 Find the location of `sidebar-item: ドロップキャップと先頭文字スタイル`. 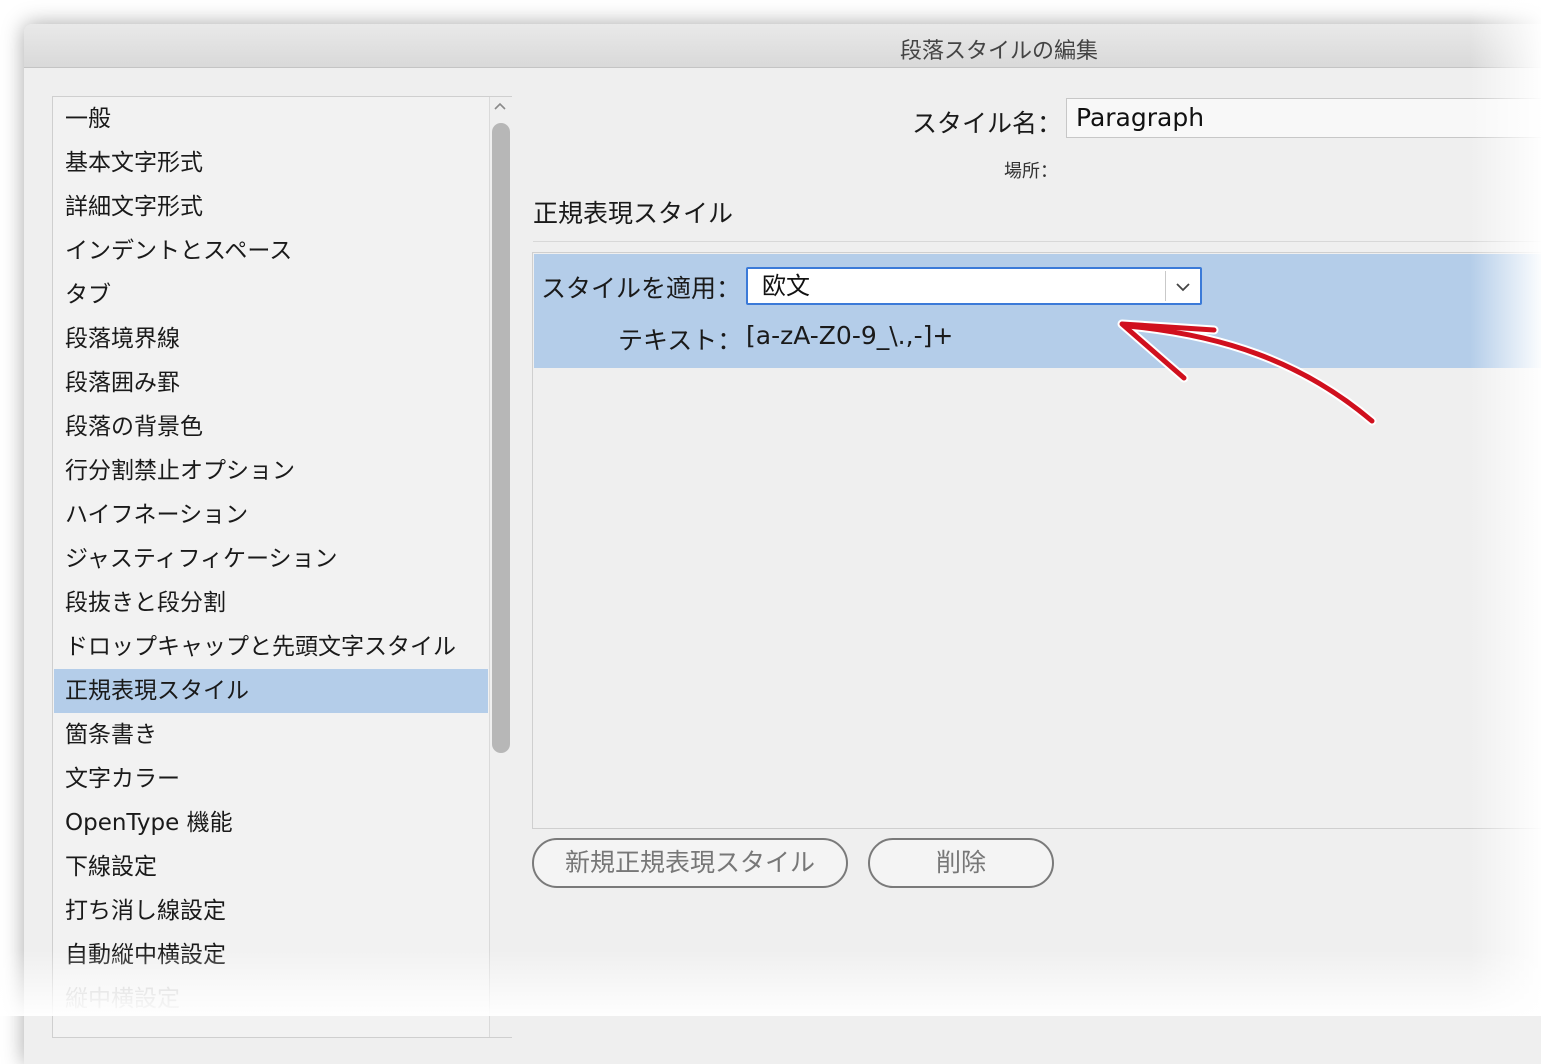

sidebar-item: ドロップキャップと先頭文字スタイル is located at coordinates (271, 647).